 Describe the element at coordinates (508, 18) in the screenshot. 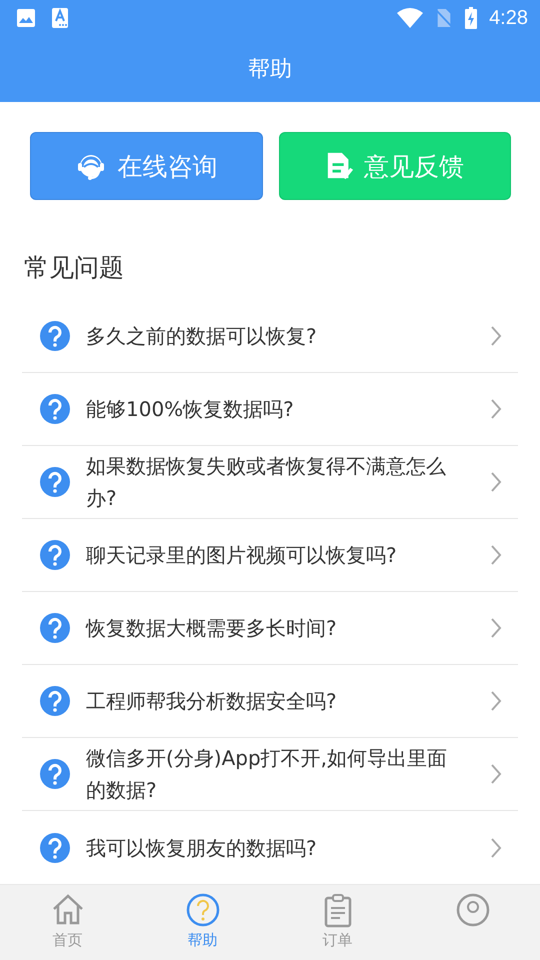

I see `status-time: 4:28` at that location.